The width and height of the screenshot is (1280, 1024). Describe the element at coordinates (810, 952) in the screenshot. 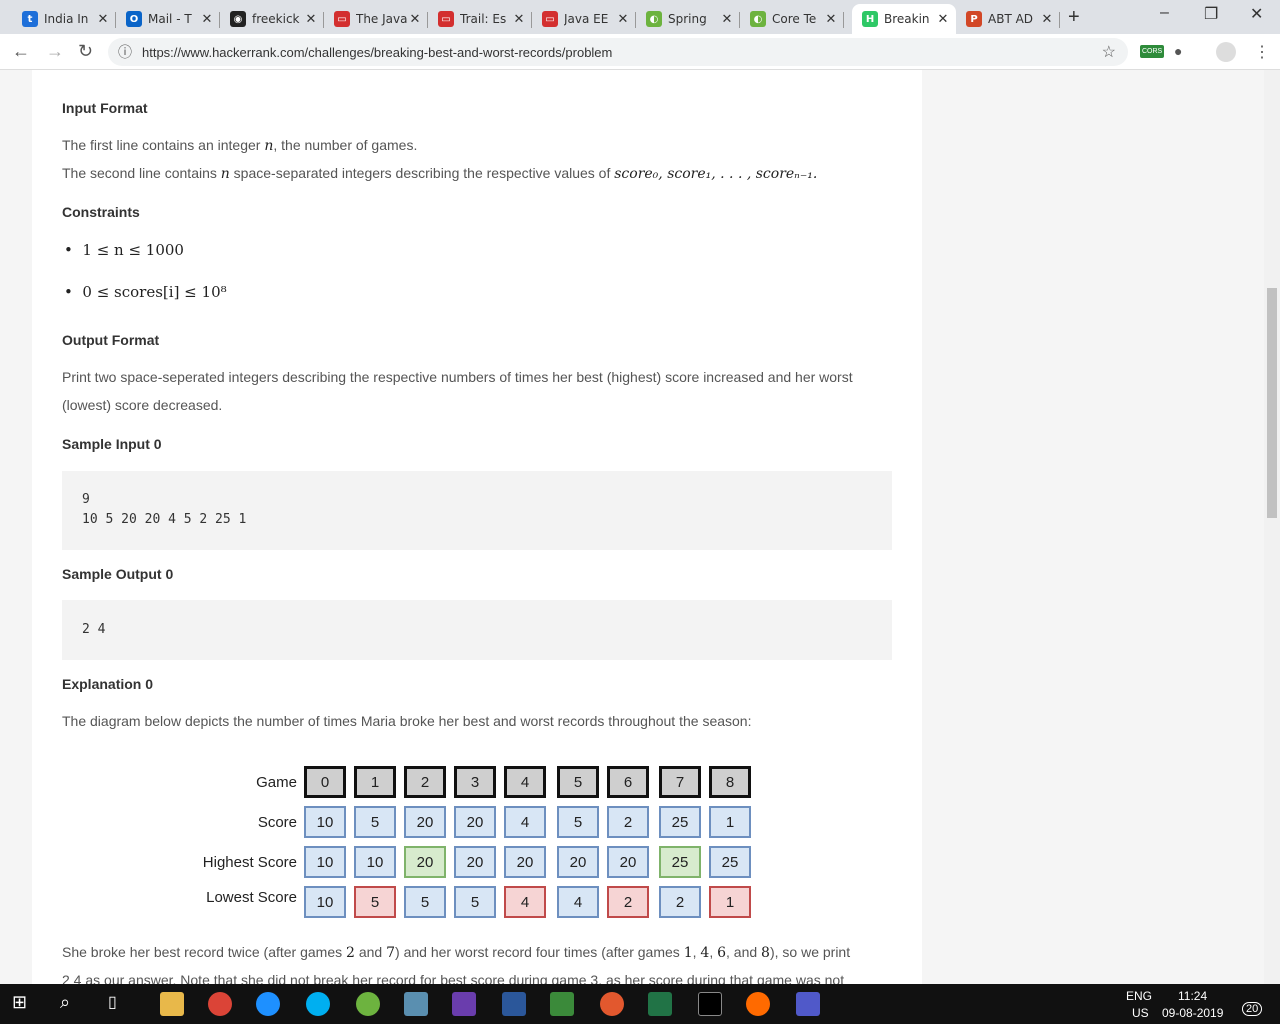

I see `text: ), so we print` at that location.